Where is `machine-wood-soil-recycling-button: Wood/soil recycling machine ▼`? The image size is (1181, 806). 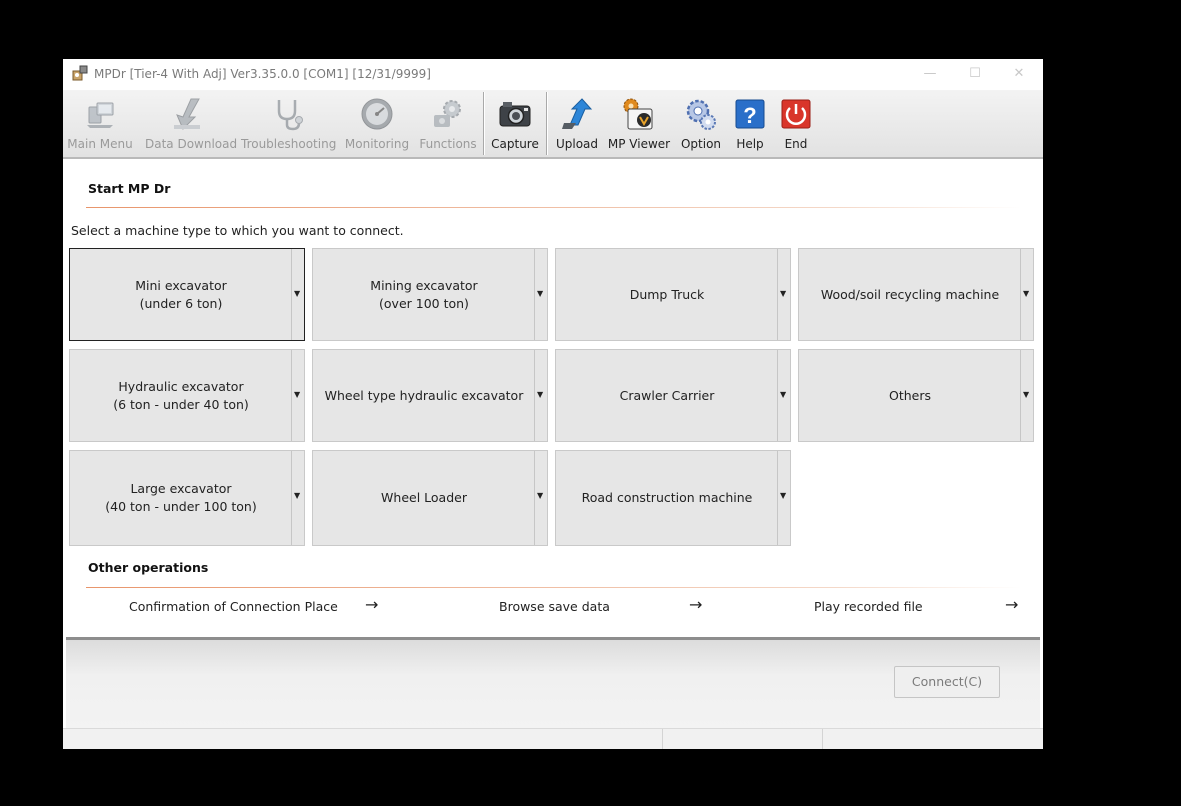 machine-wood-soil-recycling-button: Wood/soil recycling machine ▼ is located at coordinates (916, 294).